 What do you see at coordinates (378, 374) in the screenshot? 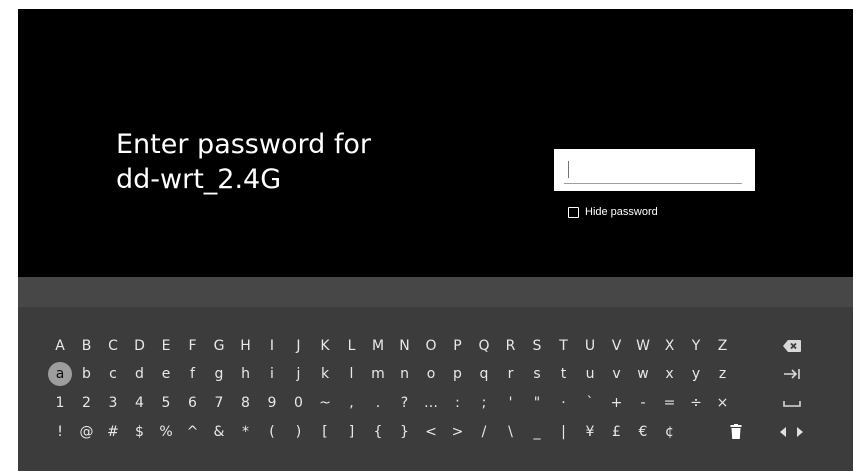
I see `key-lower-12: m` at bounding box center [378, 374].